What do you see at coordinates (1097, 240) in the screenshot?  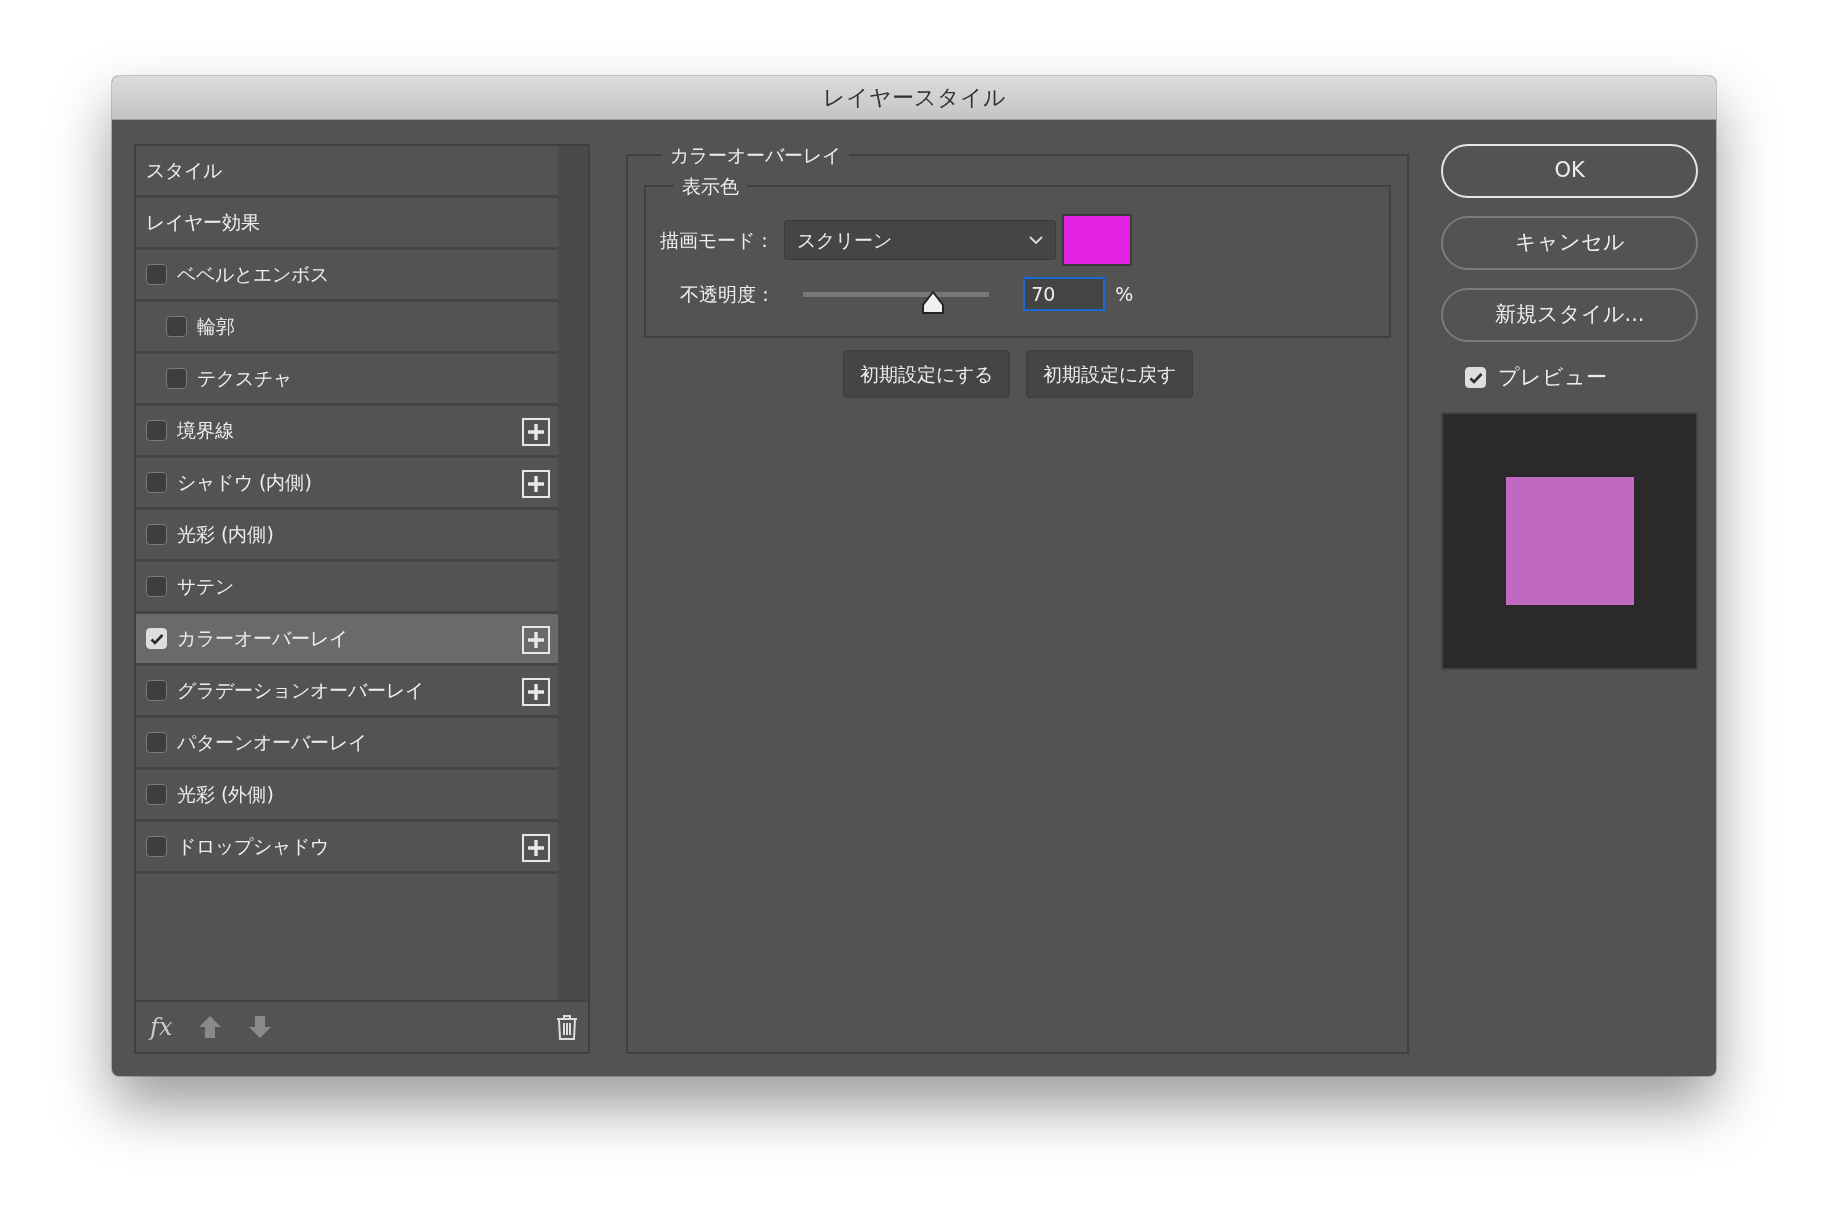 I see `color-swatch` at bounding box center [1097, 240].